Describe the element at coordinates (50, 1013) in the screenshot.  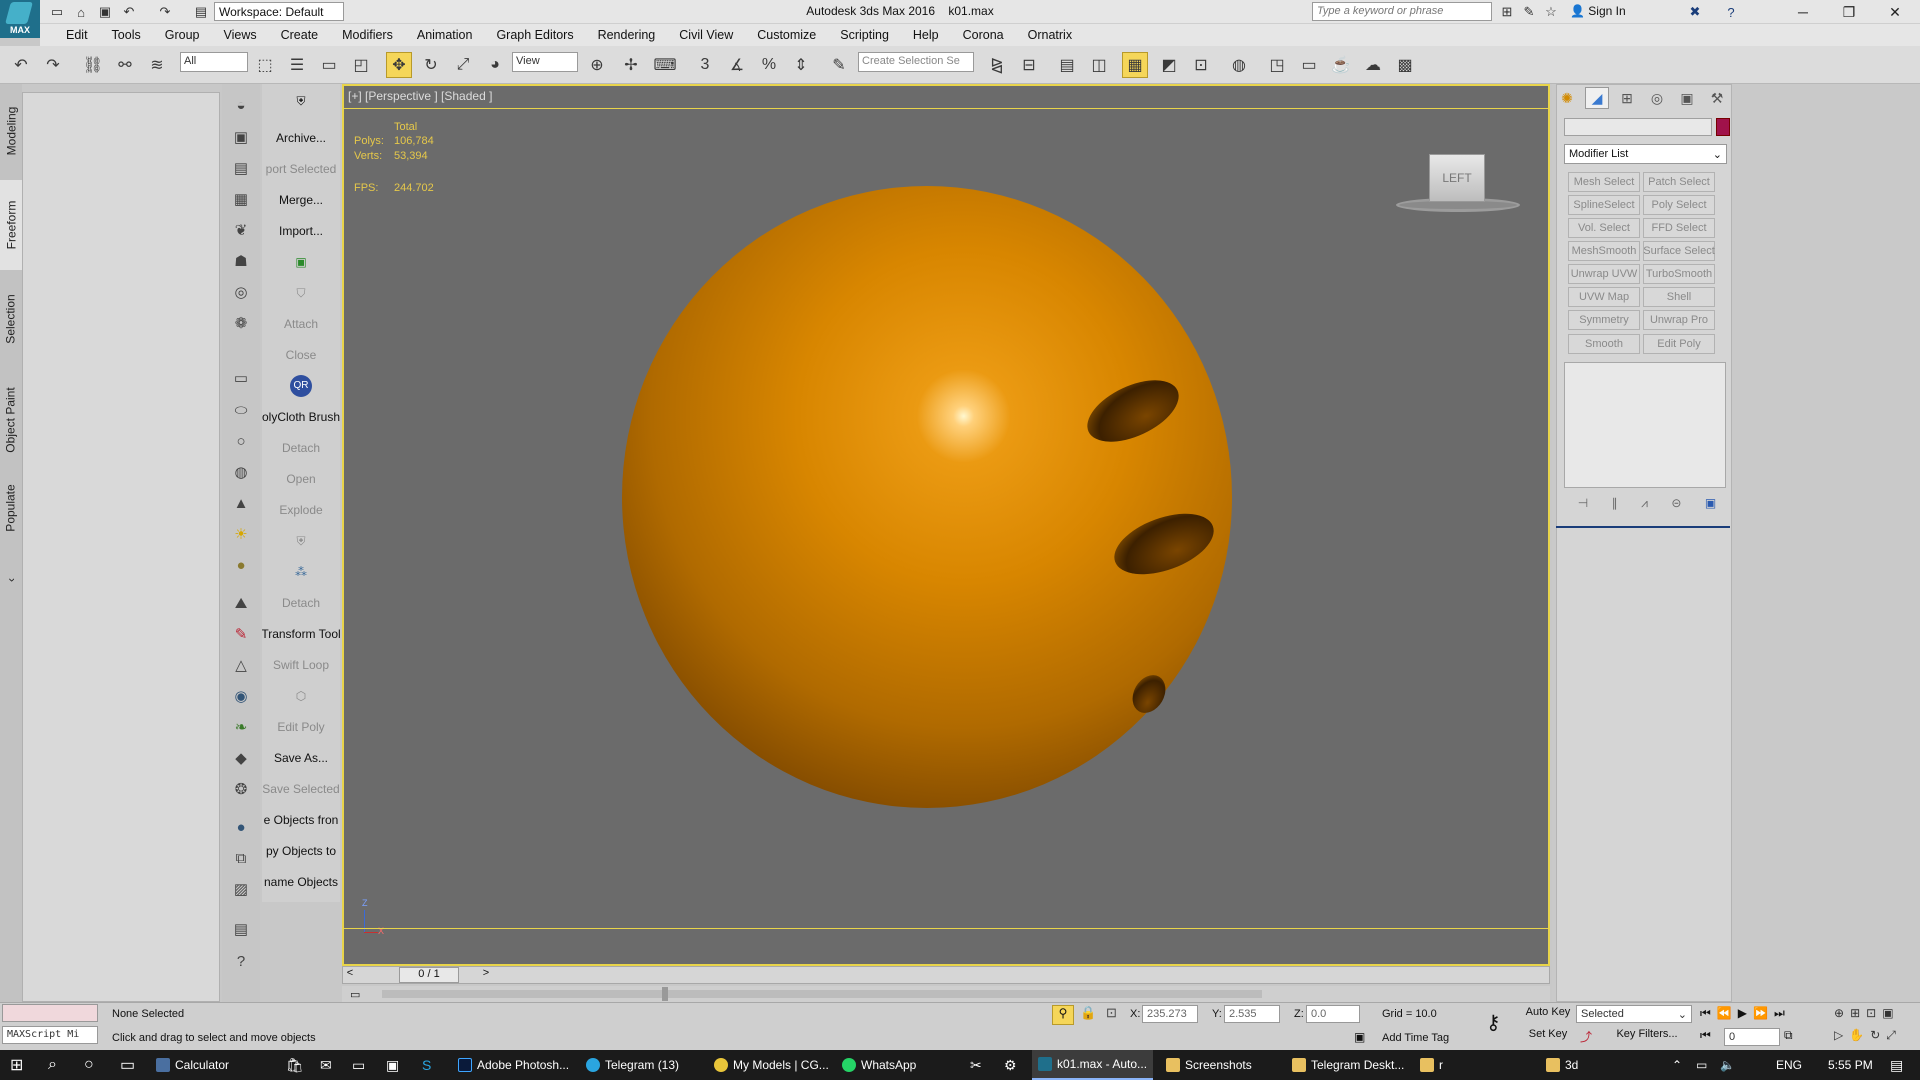
I see `maxscript-listener` at that location.